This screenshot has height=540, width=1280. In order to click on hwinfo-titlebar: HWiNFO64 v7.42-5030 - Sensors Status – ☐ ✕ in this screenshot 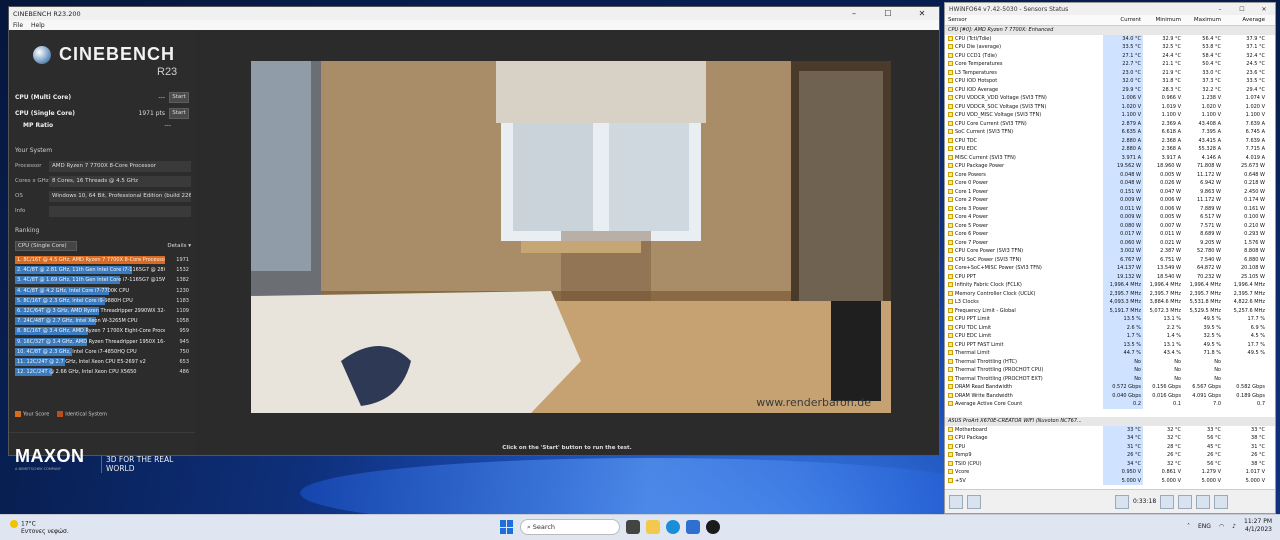, I will do `click(1110, 9)`.